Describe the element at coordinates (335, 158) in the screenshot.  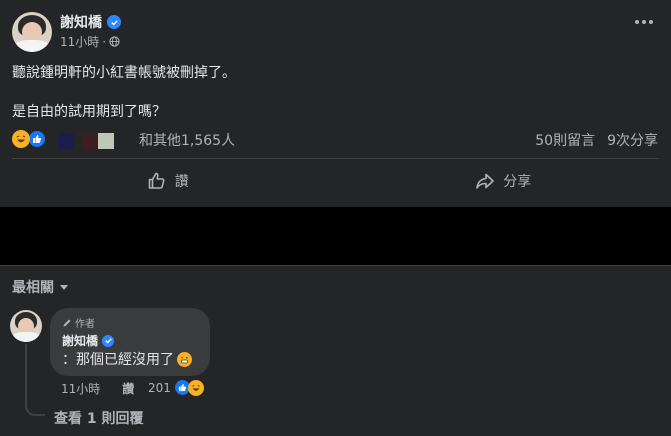
I see `divider` at that location.